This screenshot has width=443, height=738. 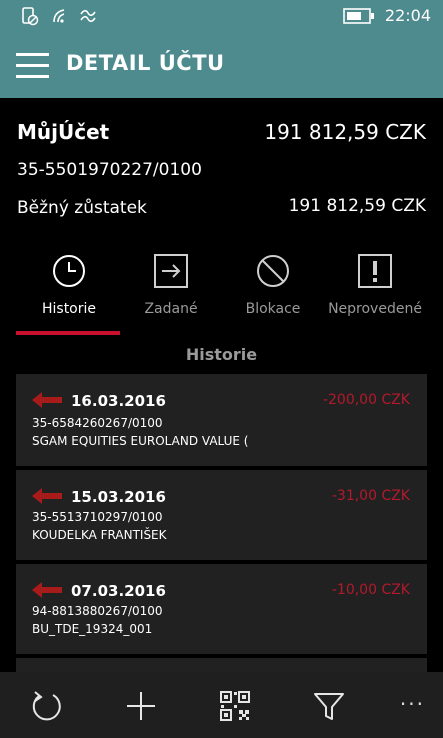 I want to click on status-bar: 22:04, so click(x=221, y=16).